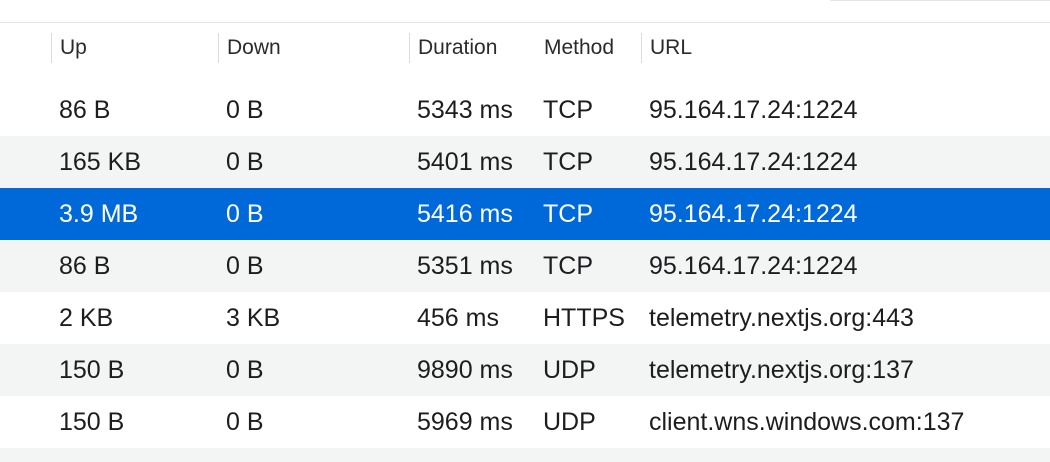 The image size is (1050, 462). I want to click on column-header-duration: Duration, so click(471, 48).